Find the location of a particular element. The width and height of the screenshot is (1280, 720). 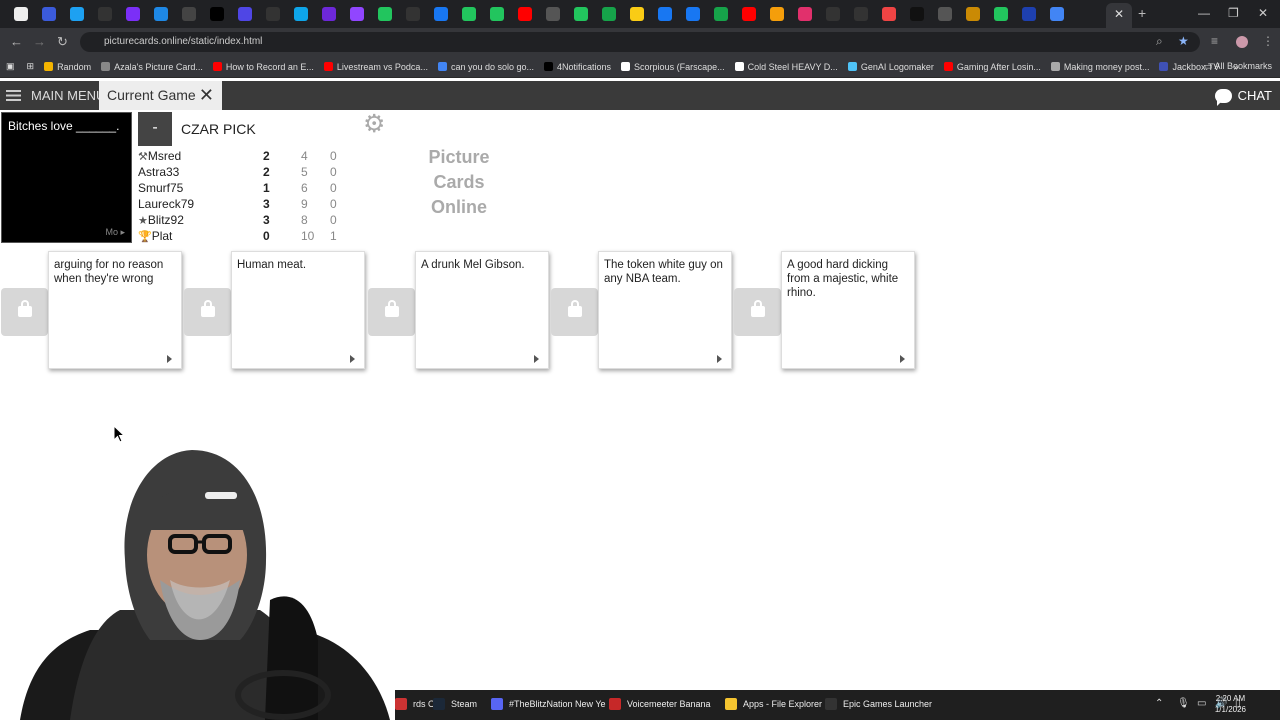

forward-icon: → is located at coordinates (39, 41).